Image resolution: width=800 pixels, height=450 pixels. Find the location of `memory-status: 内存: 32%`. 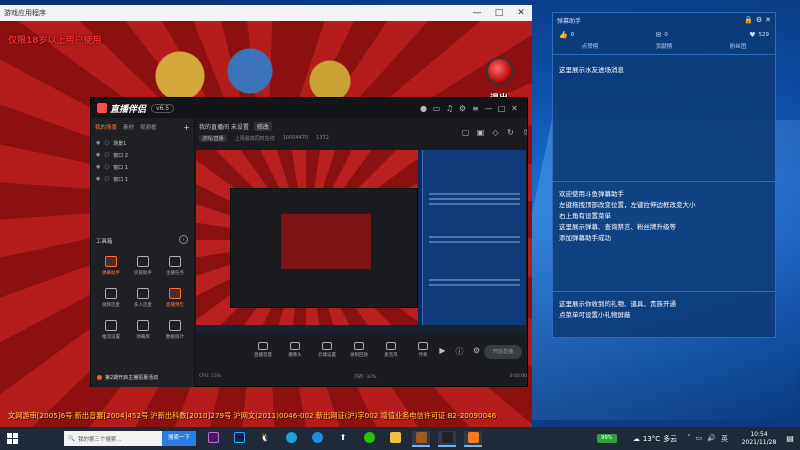

memory-status: 内存: 32% is located at coordinates (365, 377).